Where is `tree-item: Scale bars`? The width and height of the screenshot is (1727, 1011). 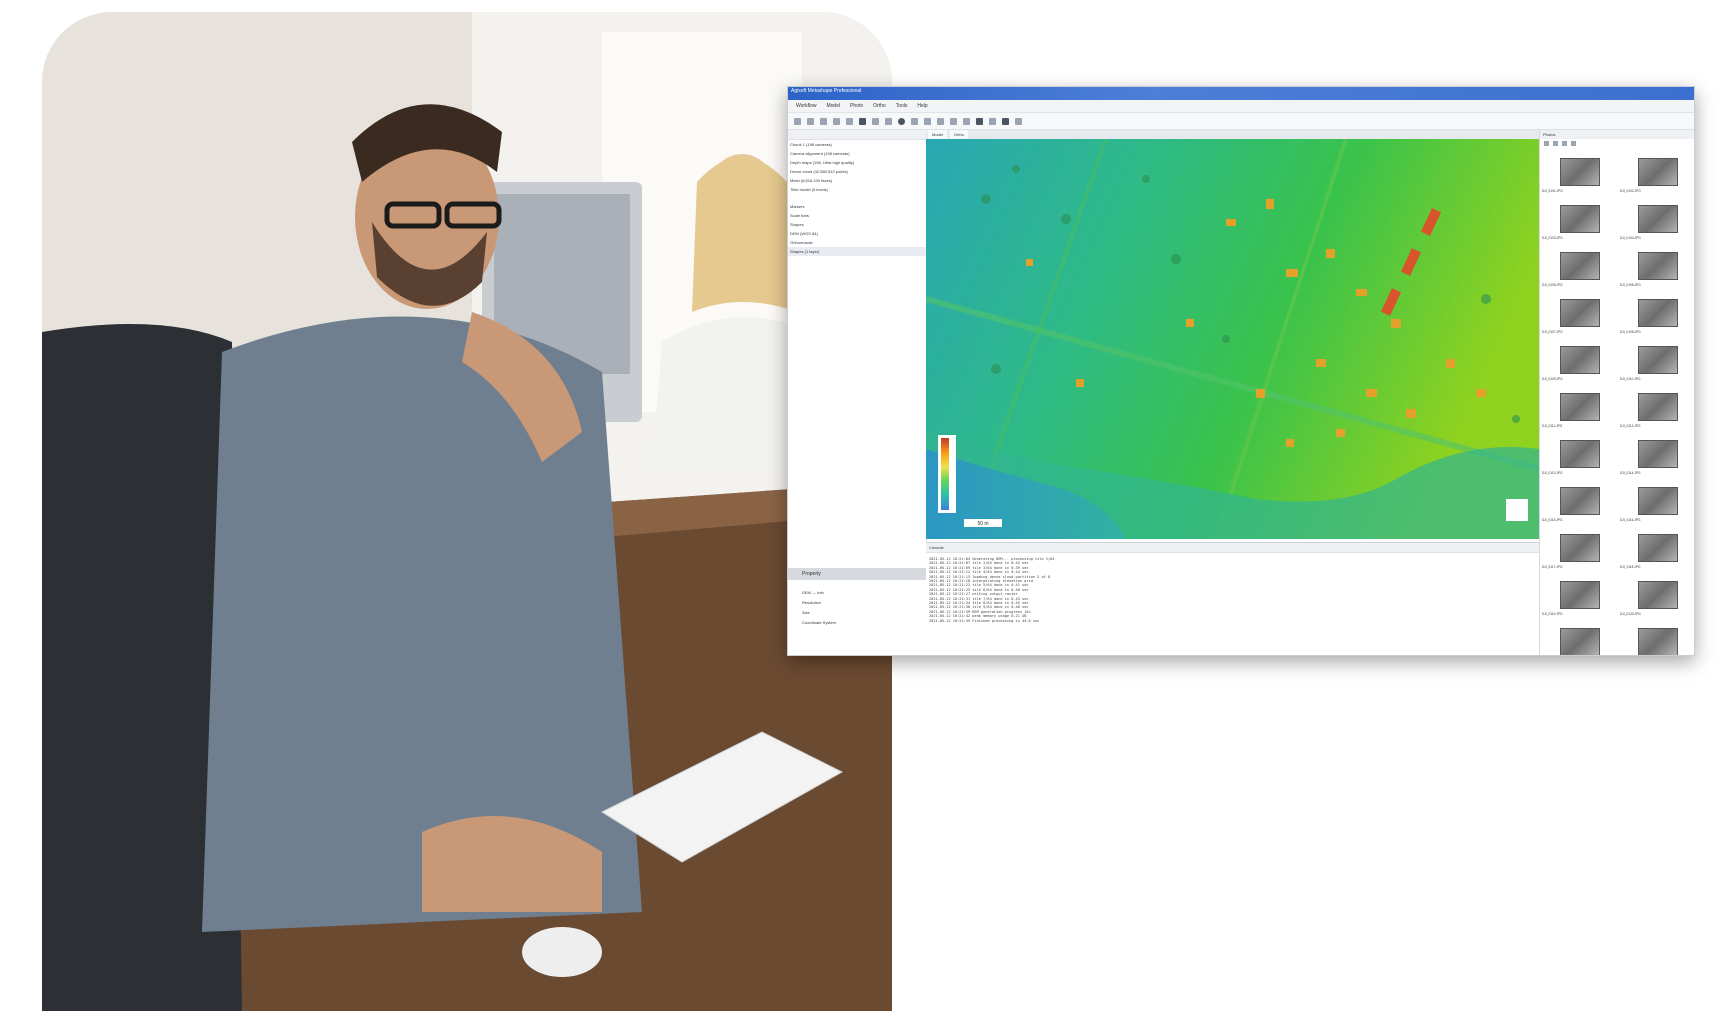
tree-item: Scale bars is located at coordinates (857, 215).